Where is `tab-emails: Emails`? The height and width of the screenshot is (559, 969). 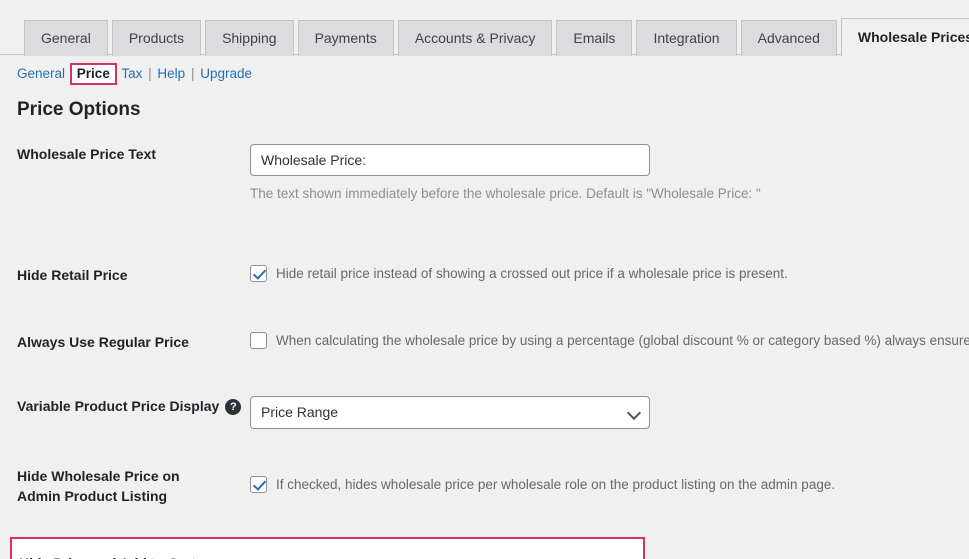
tab-emails: Emails is located at coordinates (594, 38).